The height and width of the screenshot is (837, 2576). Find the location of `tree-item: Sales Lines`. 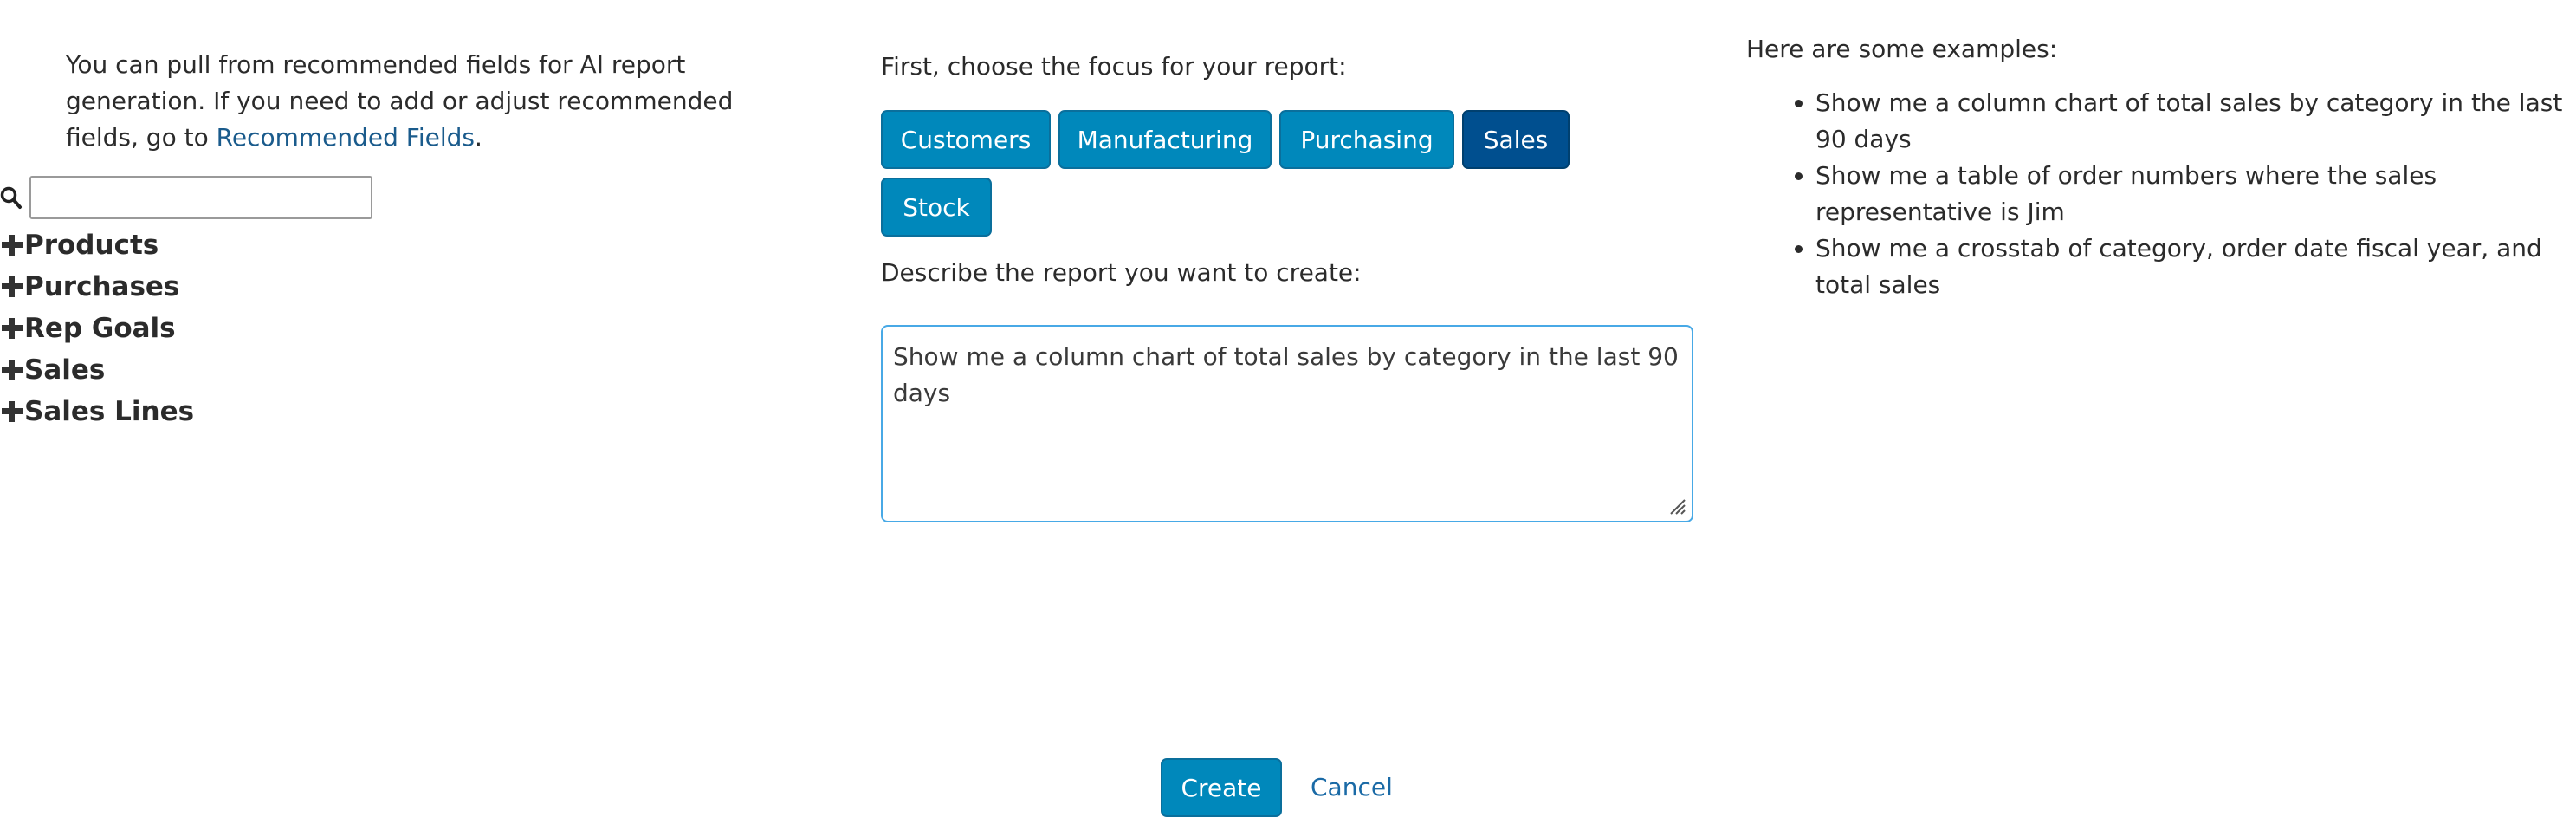

tree-item: Sales Lines is located at coordinates (97, 411).